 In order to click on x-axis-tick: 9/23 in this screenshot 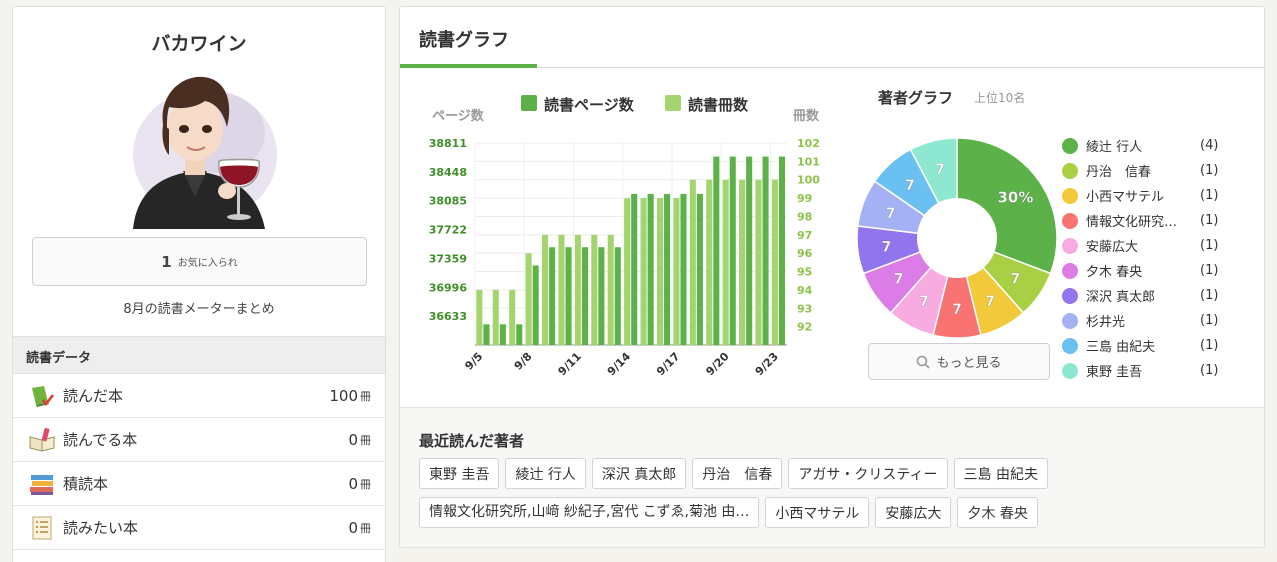, I will do `click(767, 364)`.